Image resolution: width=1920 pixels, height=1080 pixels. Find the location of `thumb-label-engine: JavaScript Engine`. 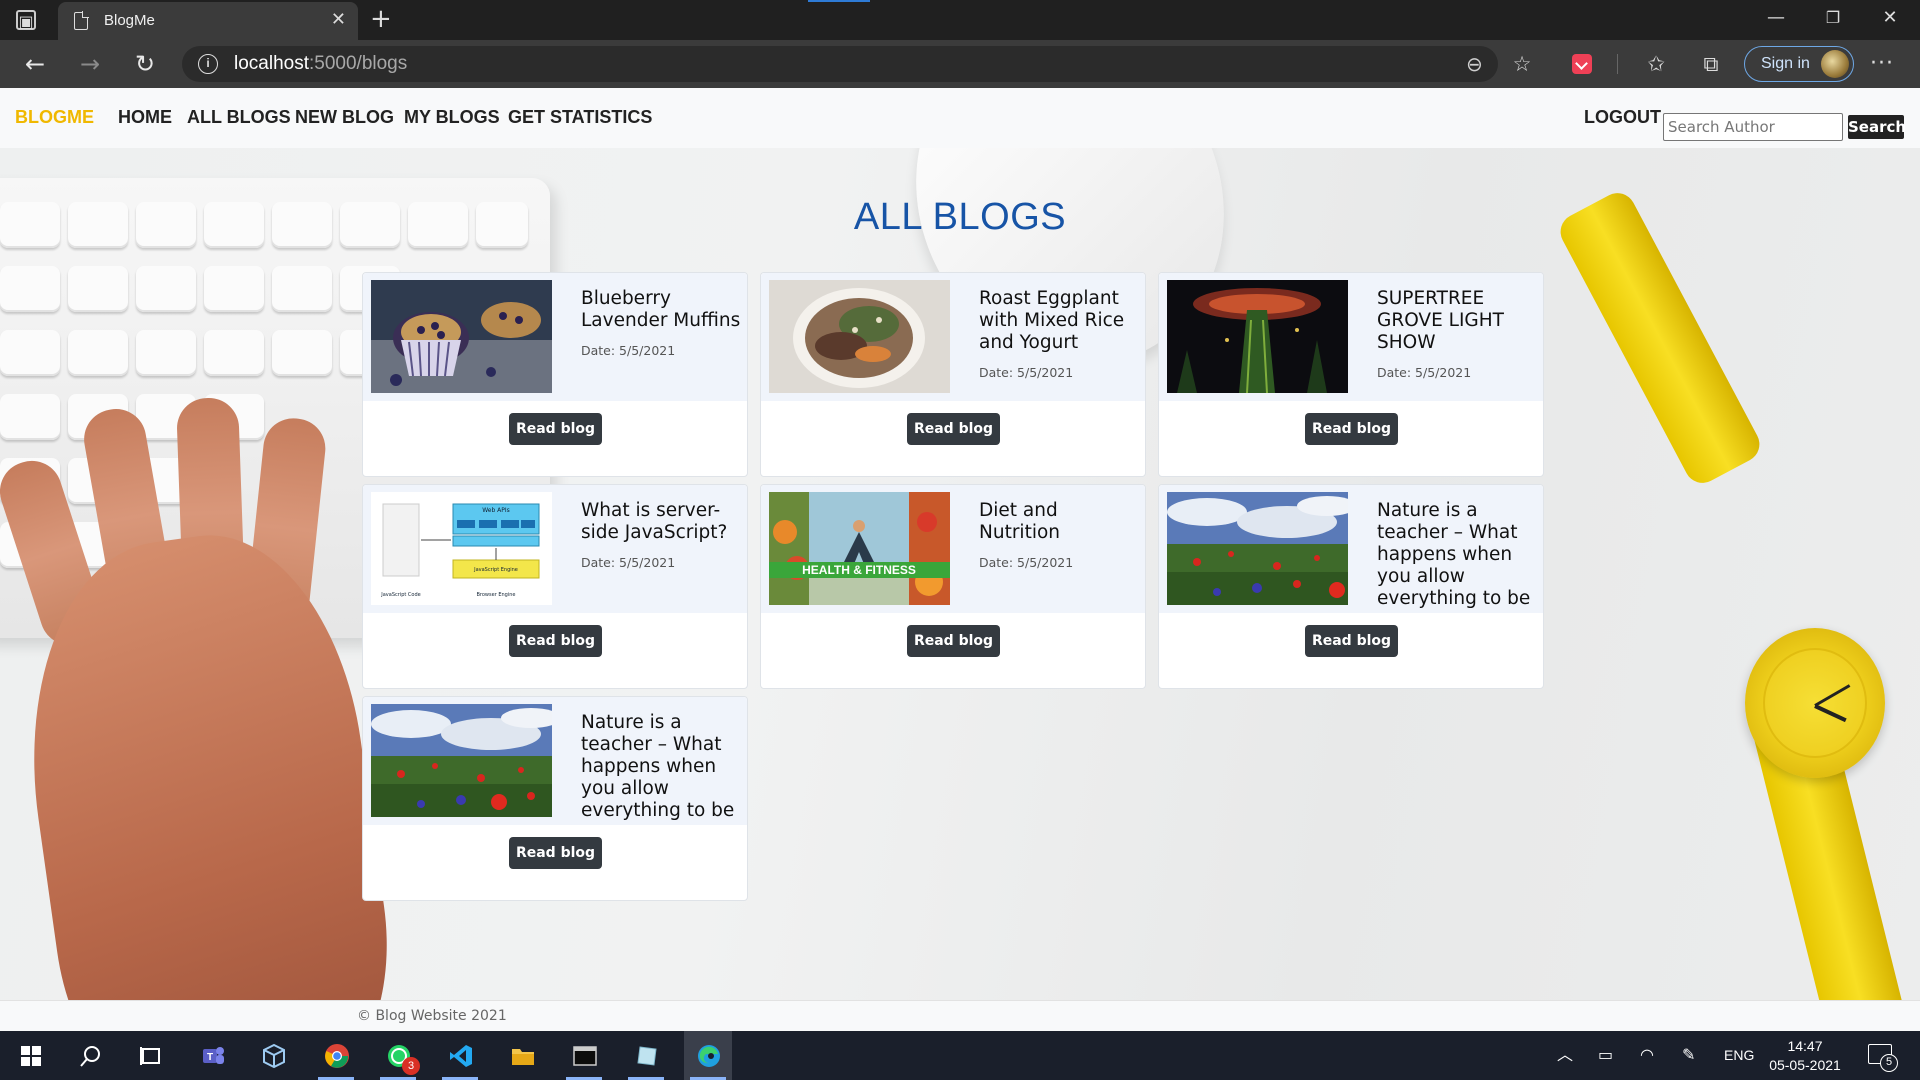

thumb-label-engine: JavaScript Engine is located at coordinates (495, 570).